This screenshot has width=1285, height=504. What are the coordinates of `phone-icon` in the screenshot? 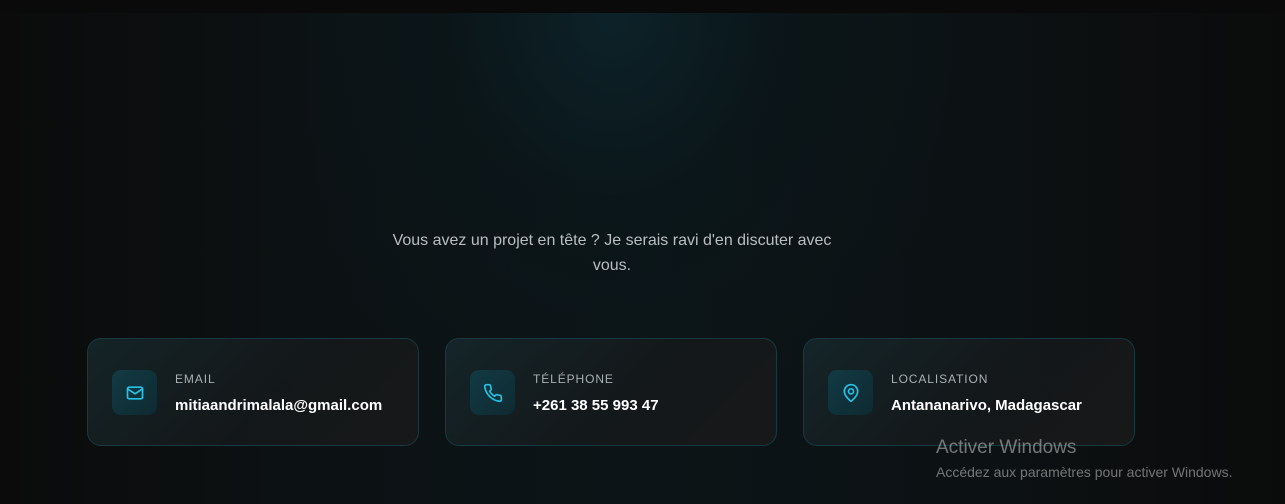 It's located at (492, 392).